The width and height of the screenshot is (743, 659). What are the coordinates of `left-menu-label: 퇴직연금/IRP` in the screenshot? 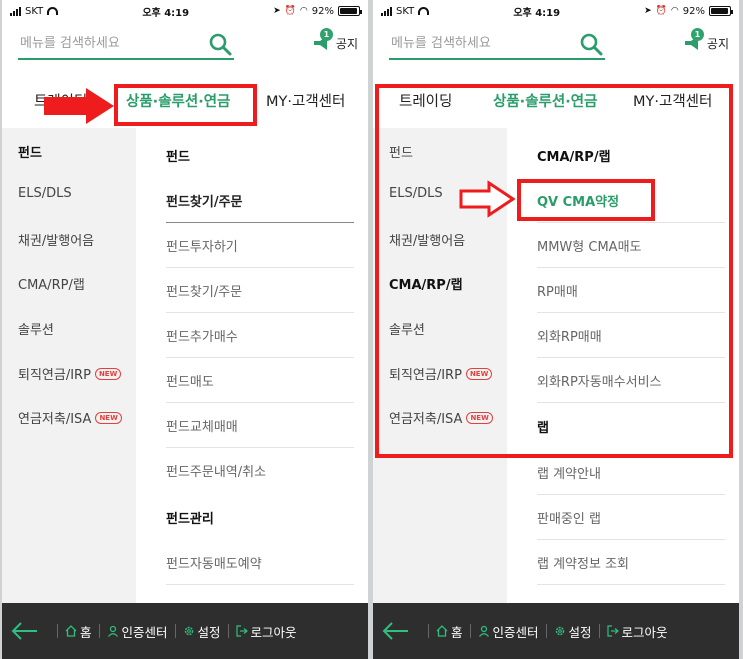 It's located at (54, 375).